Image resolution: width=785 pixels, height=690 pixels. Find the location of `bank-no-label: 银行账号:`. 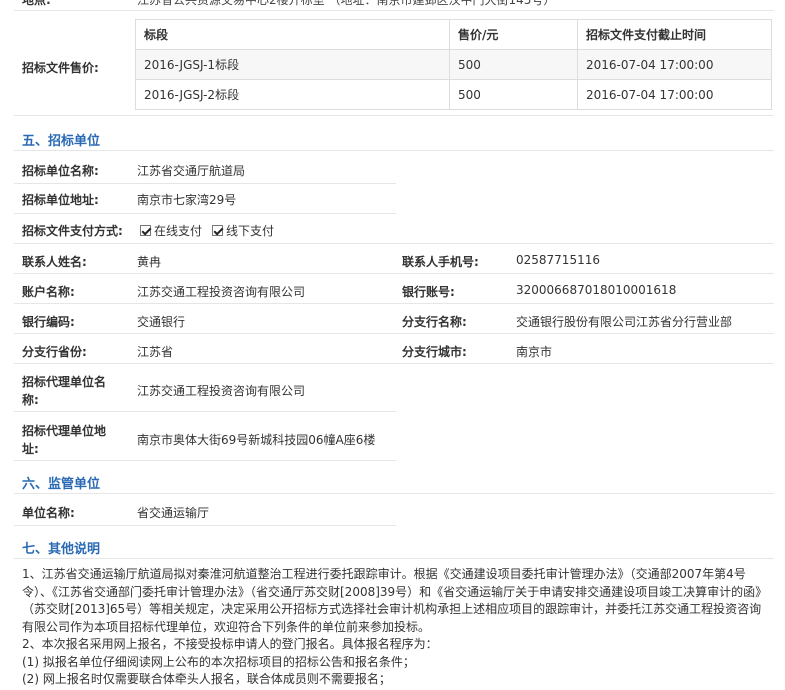

bank-no-label: 银行账号: is located at coordinates (428, 292).